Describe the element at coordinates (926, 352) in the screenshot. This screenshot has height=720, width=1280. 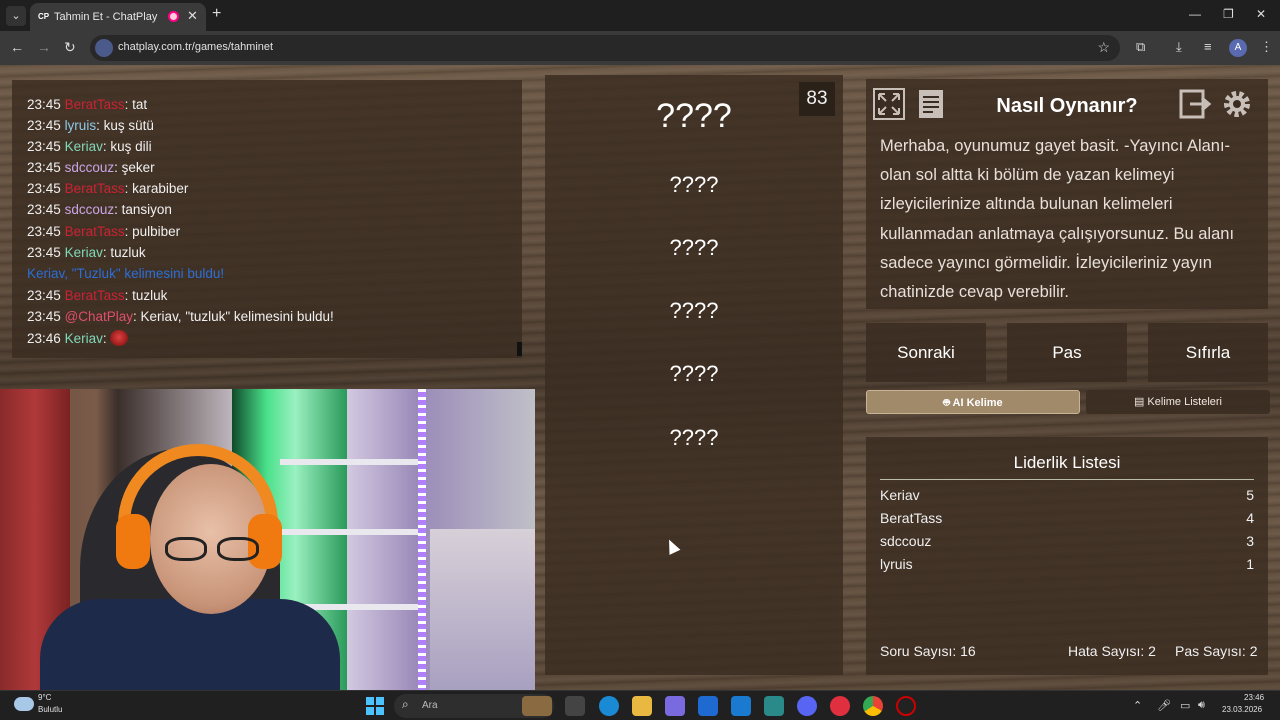
I see `next-button: Sonraki` at that location.